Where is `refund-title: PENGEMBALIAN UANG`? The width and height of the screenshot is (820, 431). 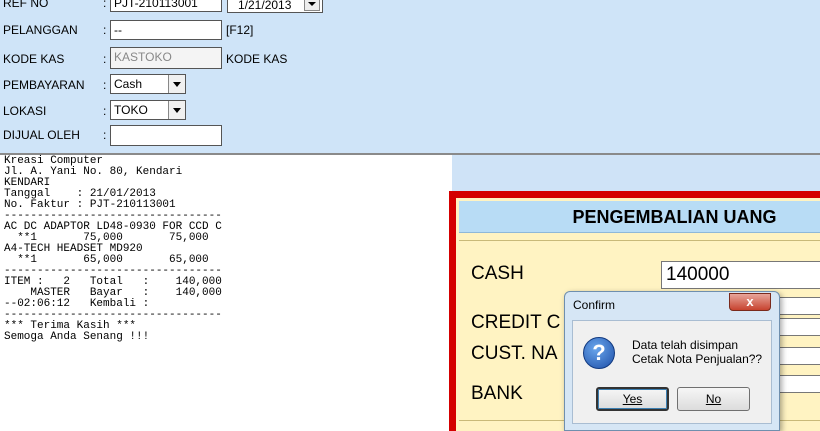
refund-title: PENGEMBALIAN UANG is located at coordinates (639, 217).